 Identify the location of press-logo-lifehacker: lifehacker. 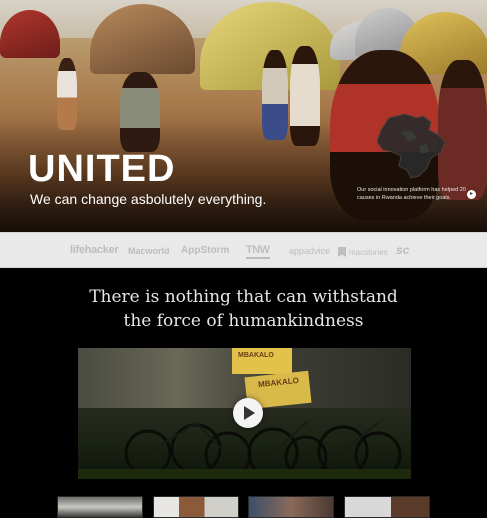
(94, 250).